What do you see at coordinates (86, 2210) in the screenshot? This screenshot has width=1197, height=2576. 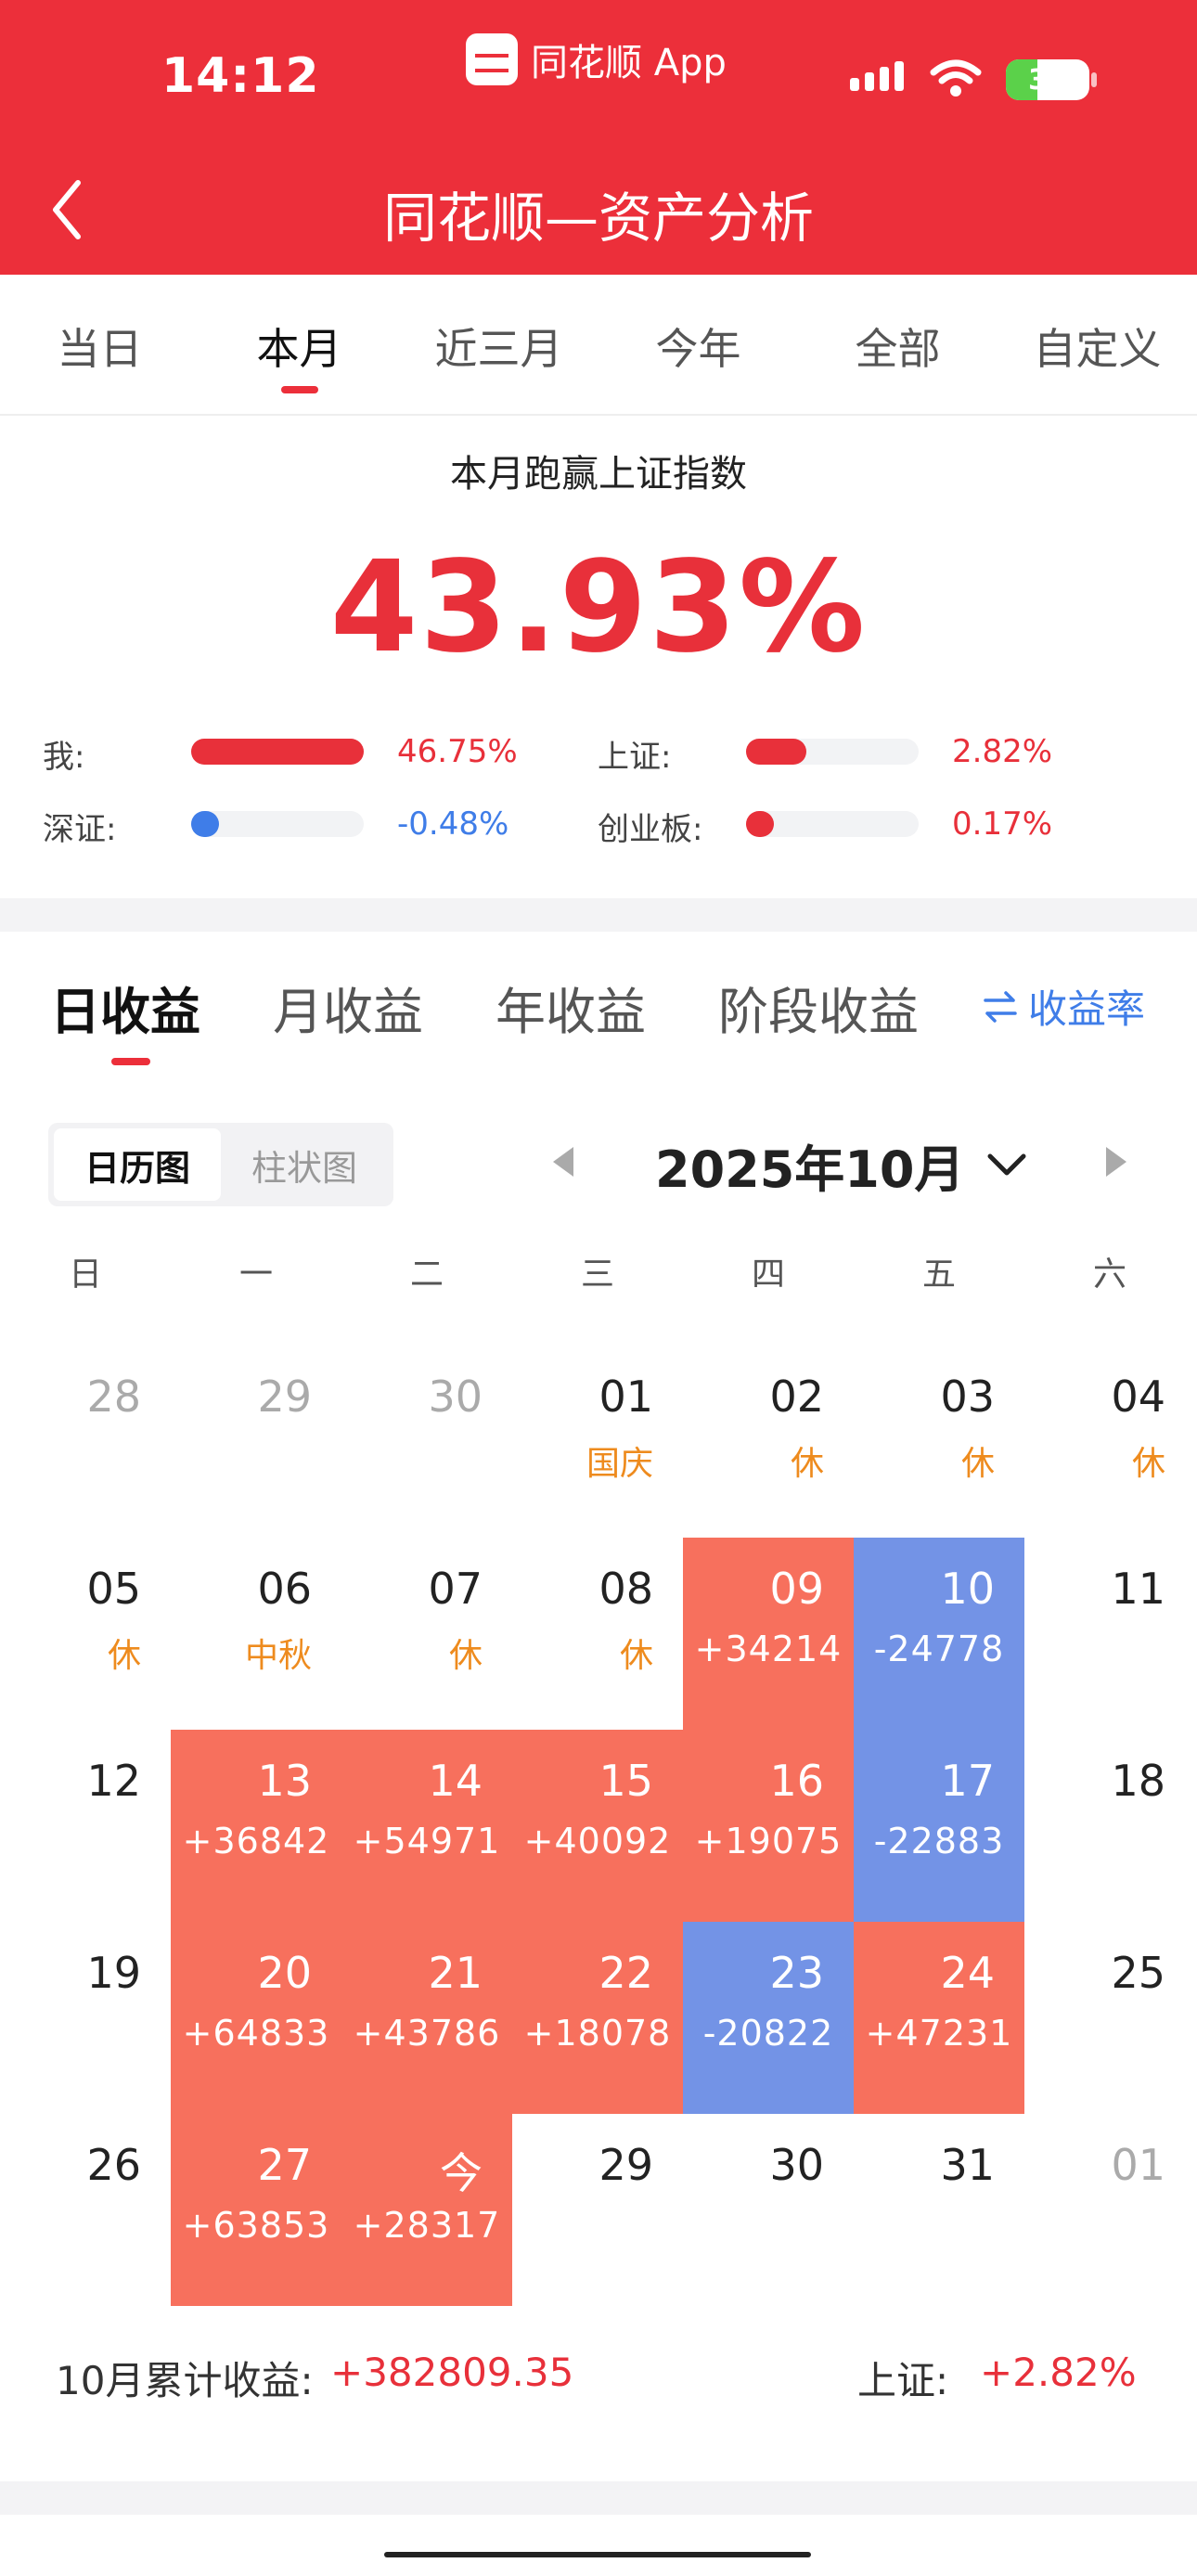 I see `calendar-day: 26` at bounding box center [86, 2210].